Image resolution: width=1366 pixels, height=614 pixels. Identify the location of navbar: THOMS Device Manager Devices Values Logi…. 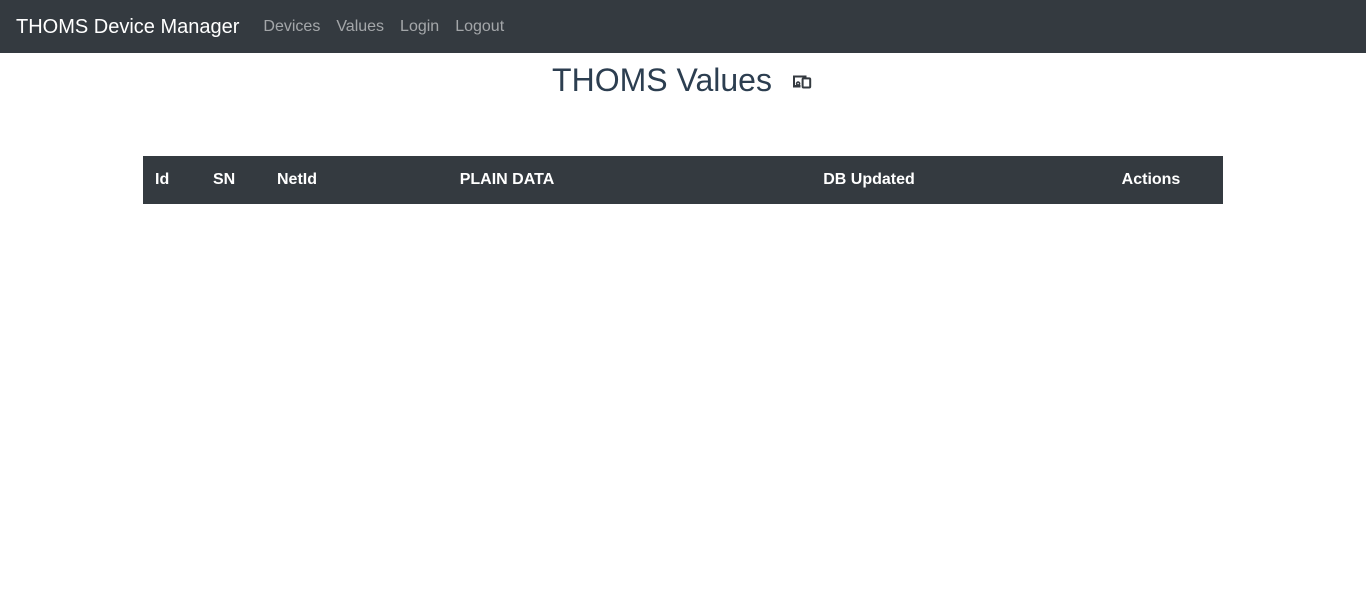
(683, 26).